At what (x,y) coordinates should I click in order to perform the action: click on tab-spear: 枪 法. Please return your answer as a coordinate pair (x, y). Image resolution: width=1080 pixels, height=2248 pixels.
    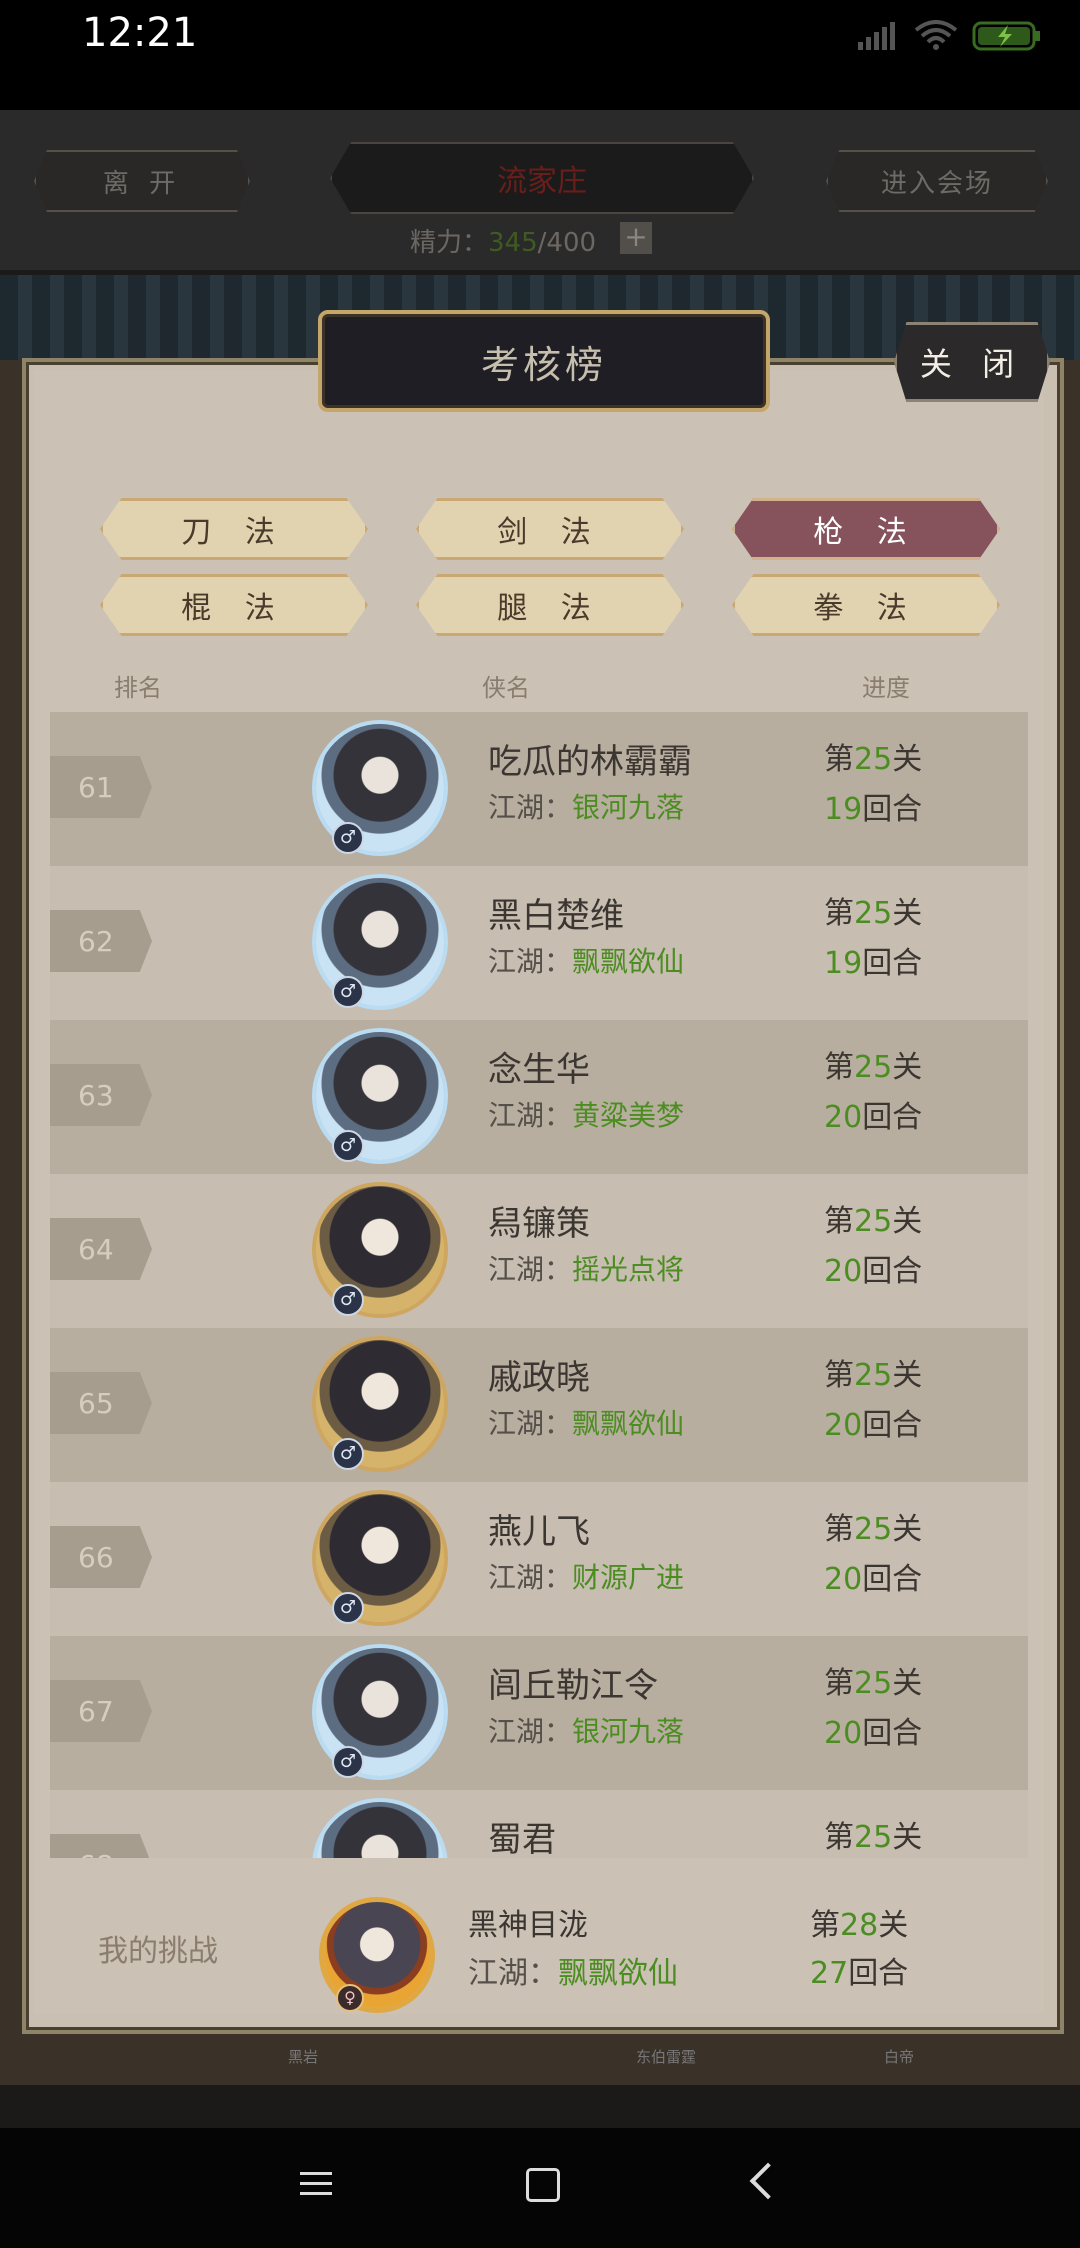
    Looking at the image, I should click on (866, 529).